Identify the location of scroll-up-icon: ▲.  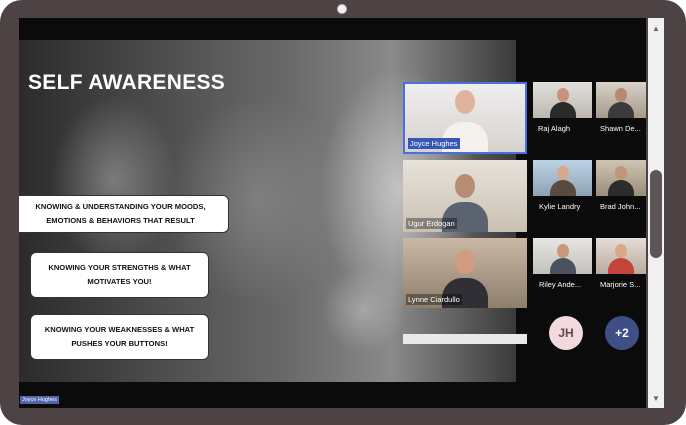
(656, 28).